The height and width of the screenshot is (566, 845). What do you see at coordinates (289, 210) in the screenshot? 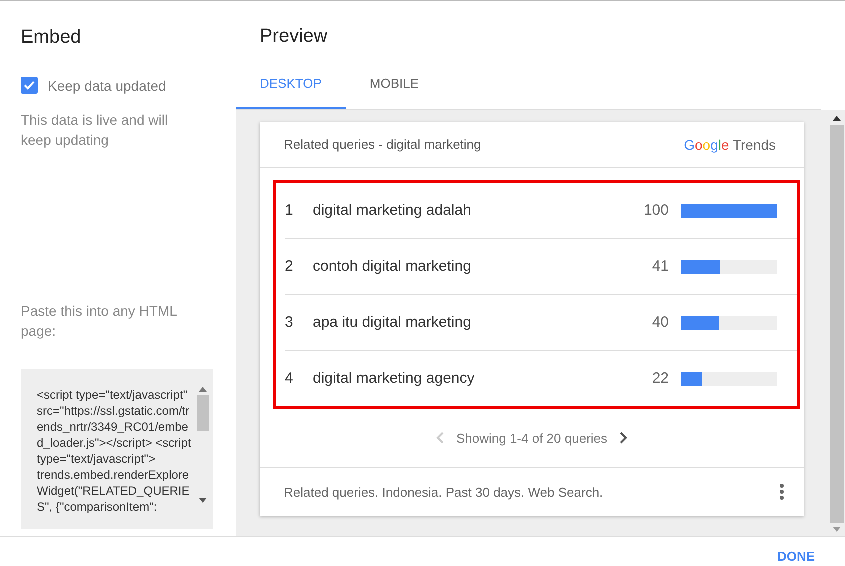
I see `rank-number: 1` at bounding box center [289, 210].